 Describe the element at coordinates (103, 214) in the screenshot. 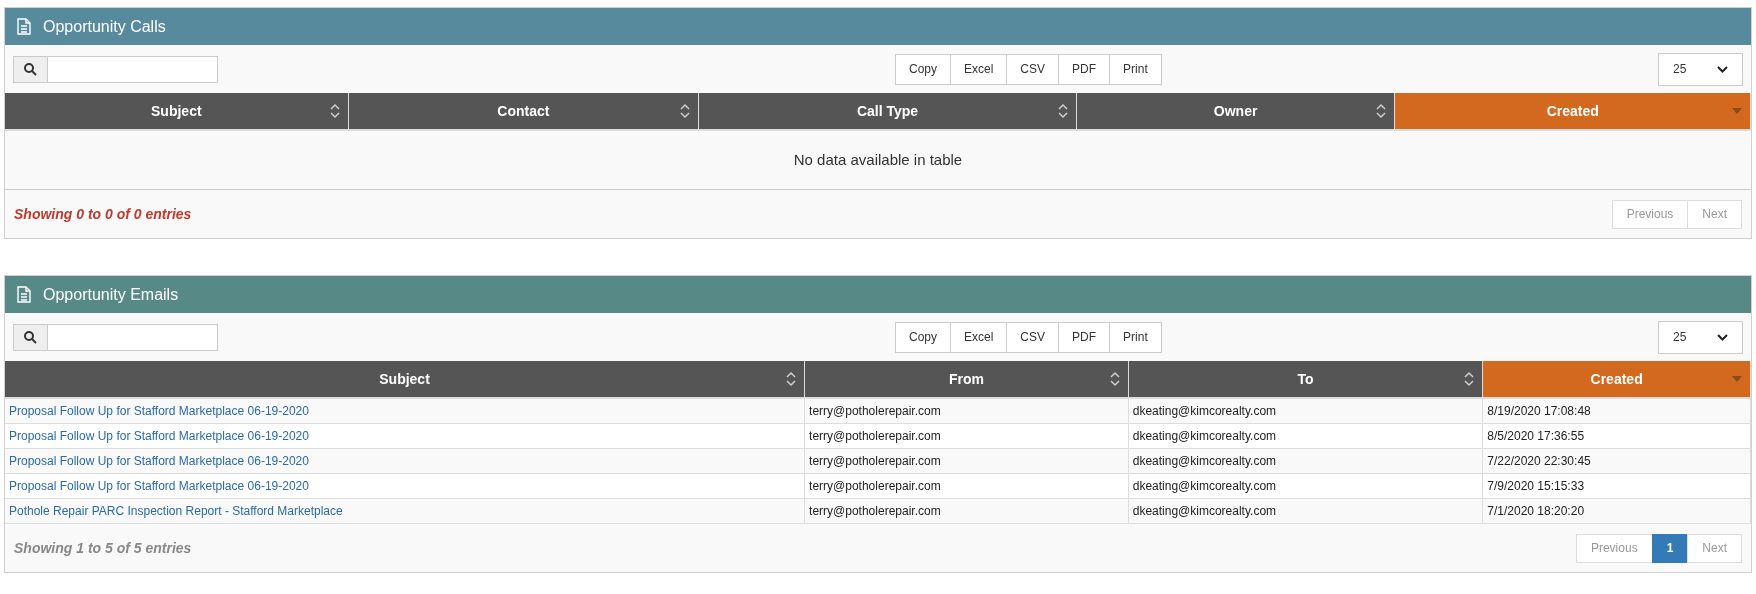

I see `entries-info: Showing 0 to 0 of 0 entries` at that location.